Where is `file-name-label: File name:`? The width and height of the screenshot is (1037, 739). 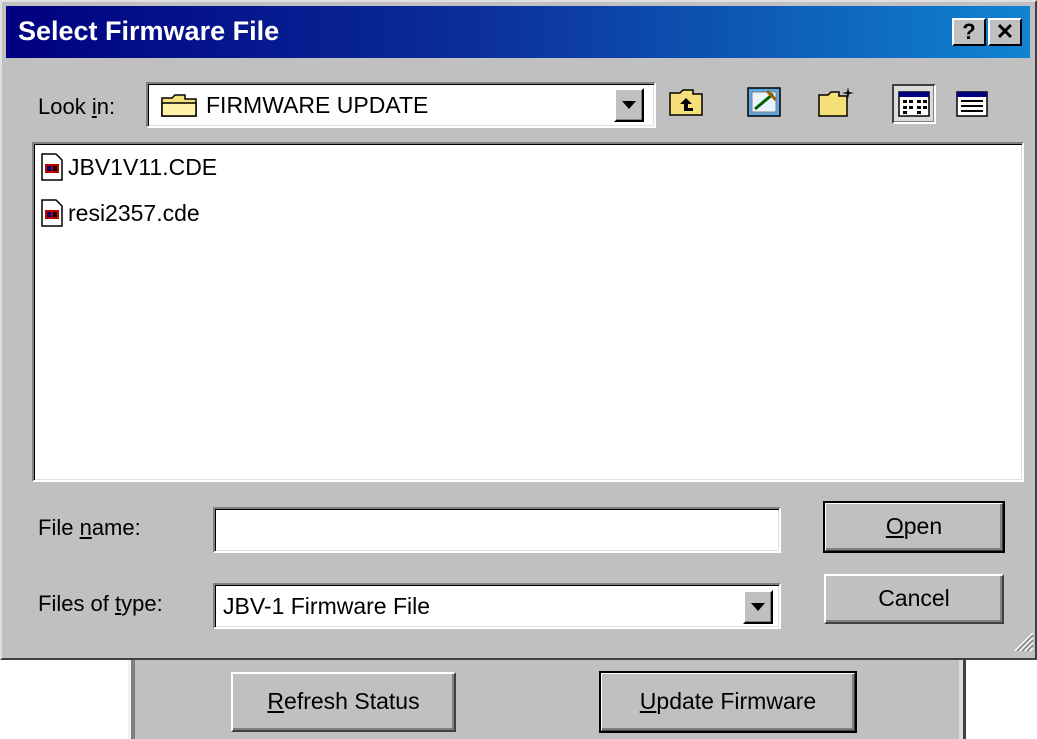
file-name-label: File name: is located at coordinates (89, 527).